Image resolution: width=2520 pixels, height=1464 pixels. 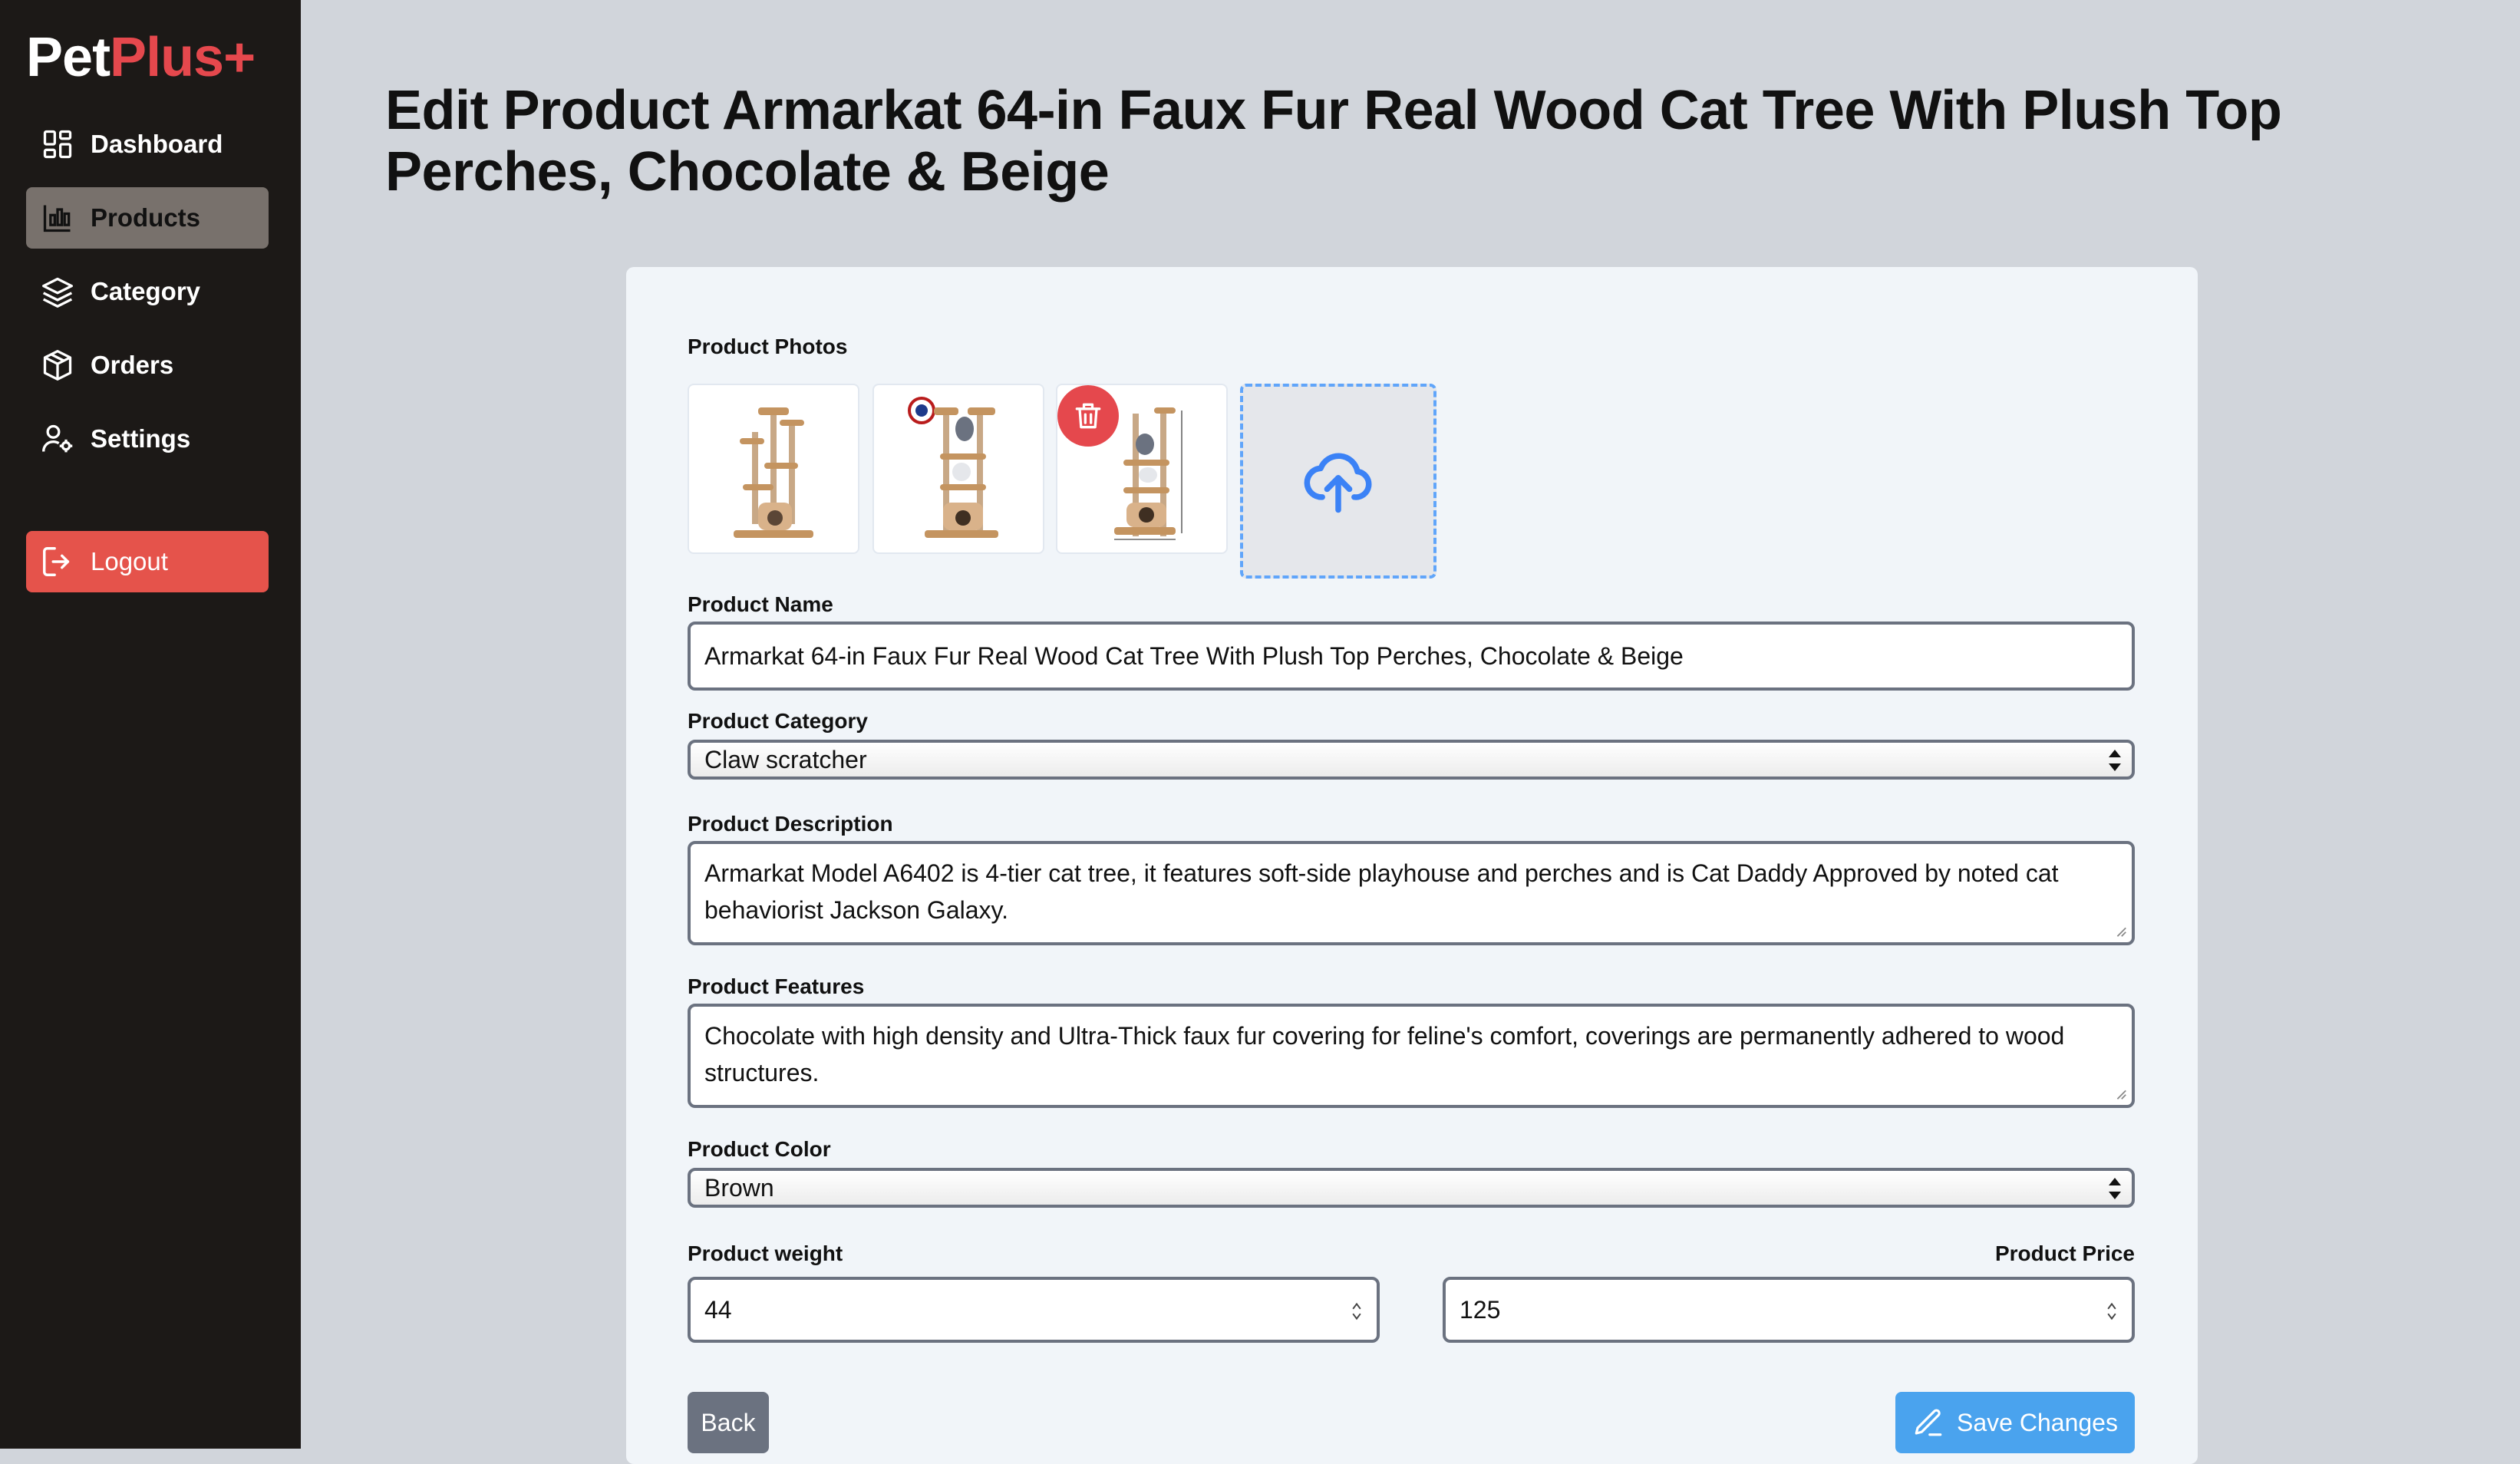 I want to click on delete-photo-button, so click(x=1088, y=416).